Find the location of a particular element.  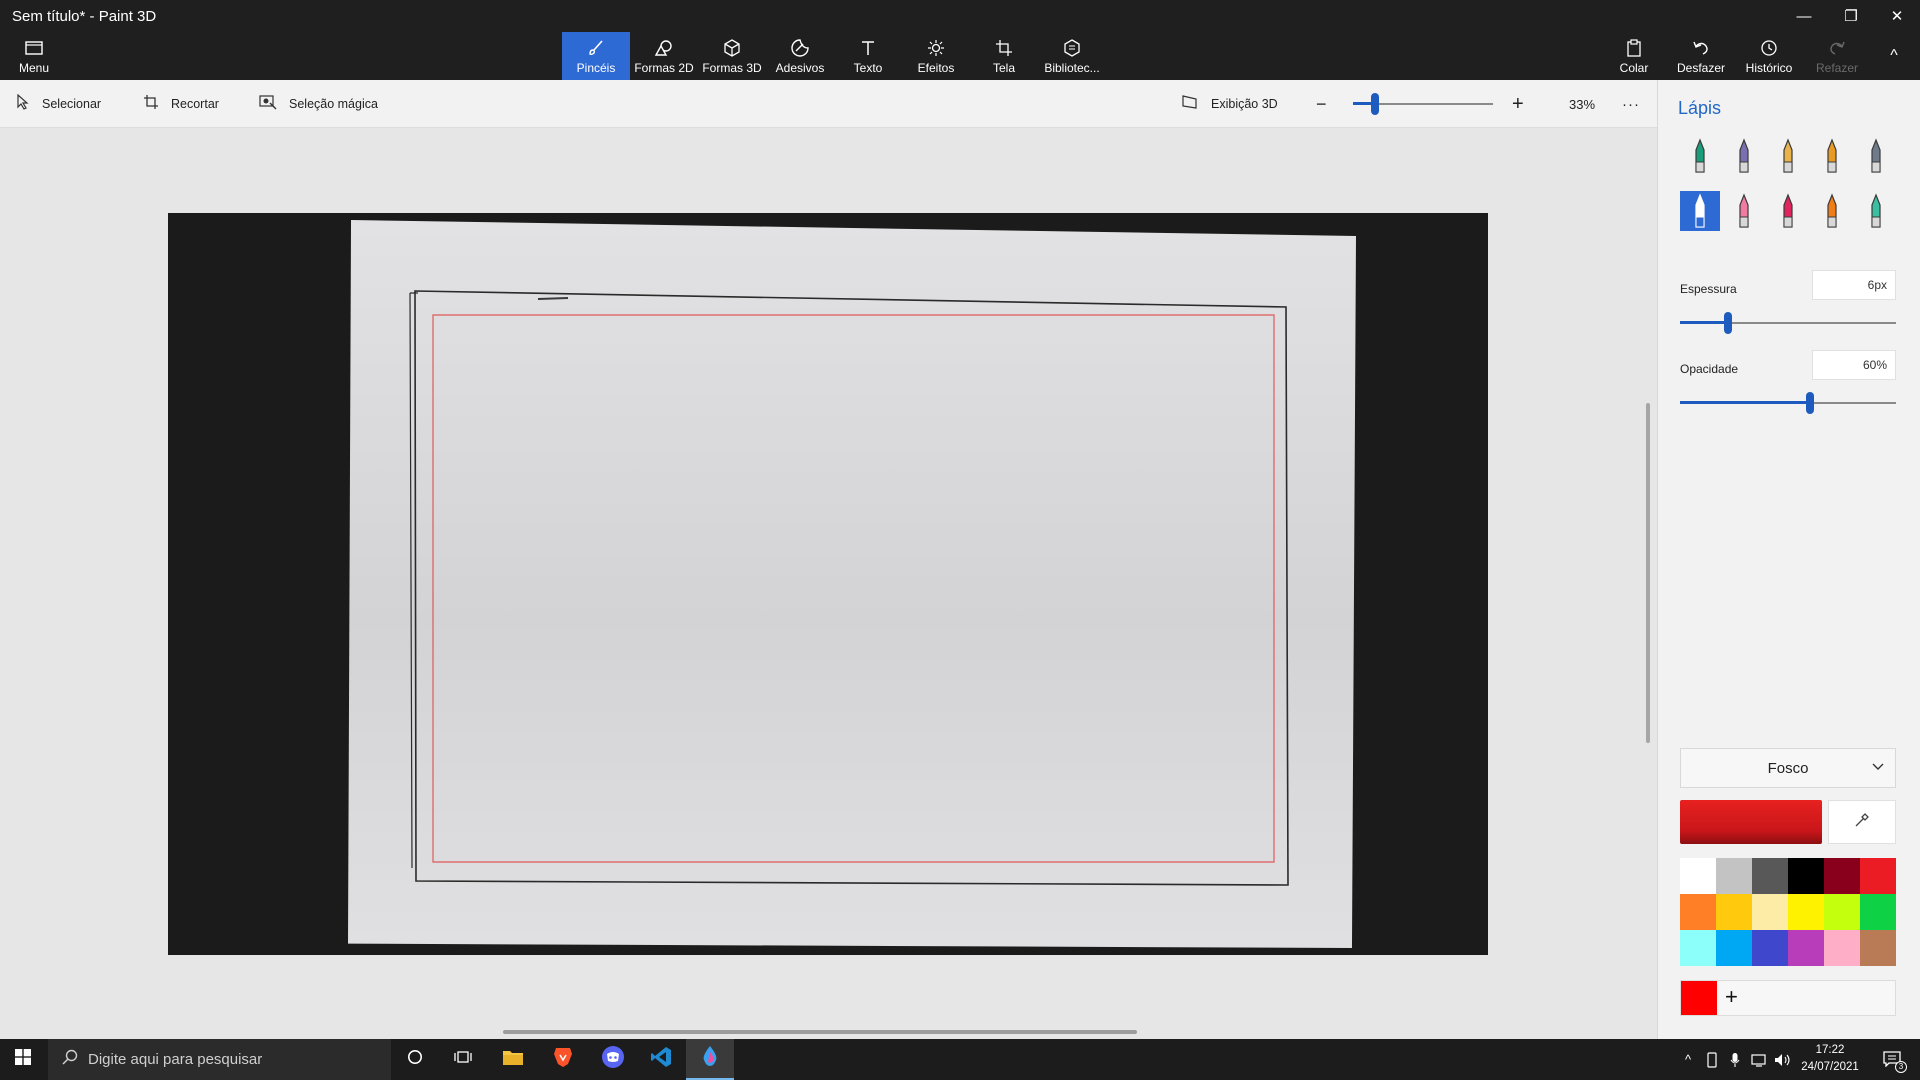

eyedropper-icon is located at coordinates (1862, 822).